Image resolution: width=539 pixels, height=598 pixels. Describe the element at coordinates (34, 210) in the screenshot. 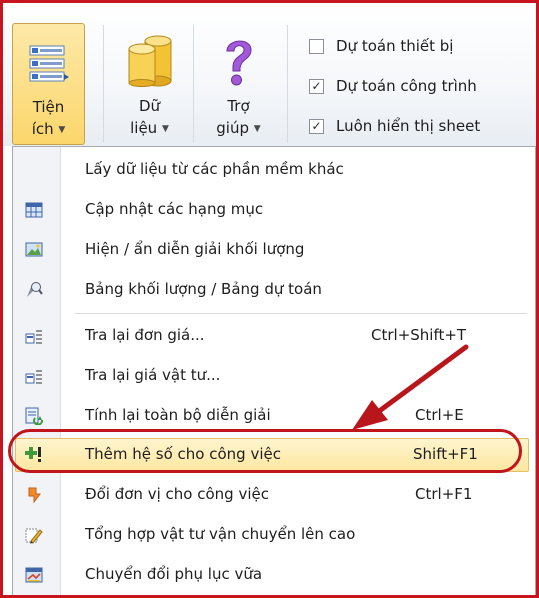

I see `grid-update-icon` at that location.